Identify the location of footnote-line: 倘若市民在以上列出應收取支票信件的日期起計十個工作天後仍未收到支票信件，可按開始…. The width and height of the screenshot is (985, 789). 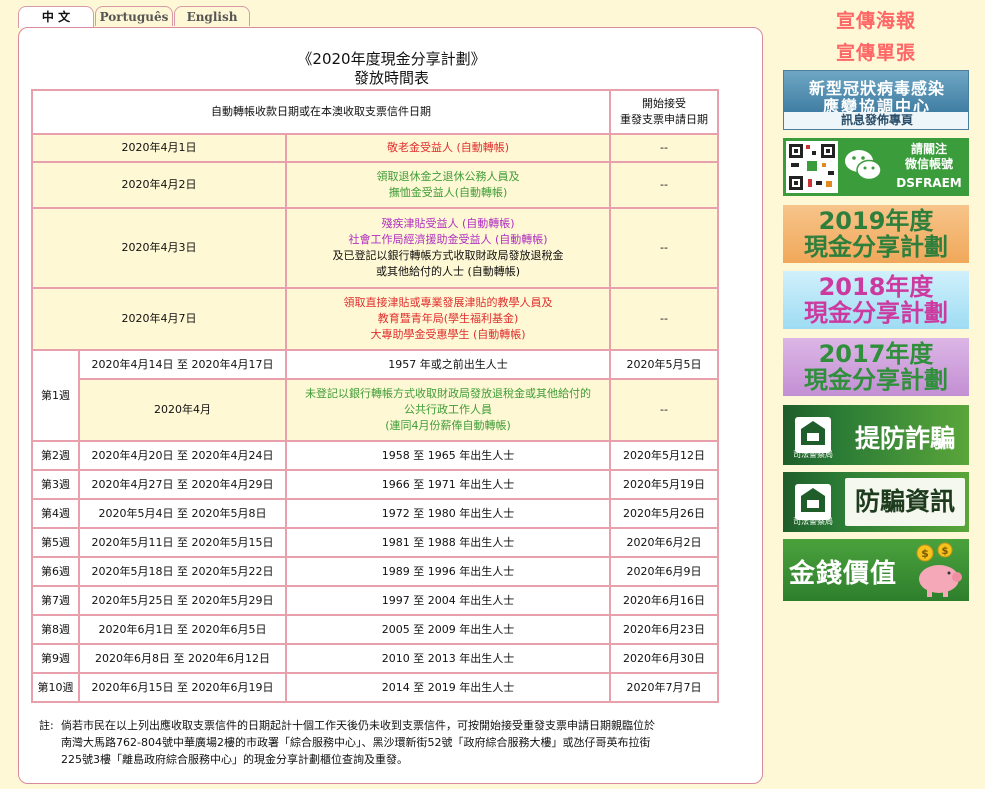
(358, 725).